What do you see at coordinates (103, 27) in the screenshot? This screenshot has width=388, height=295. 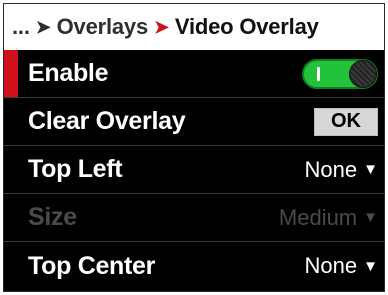 I see `breadcrumb-overlays: Overlays` at bounding box center [103, 27].